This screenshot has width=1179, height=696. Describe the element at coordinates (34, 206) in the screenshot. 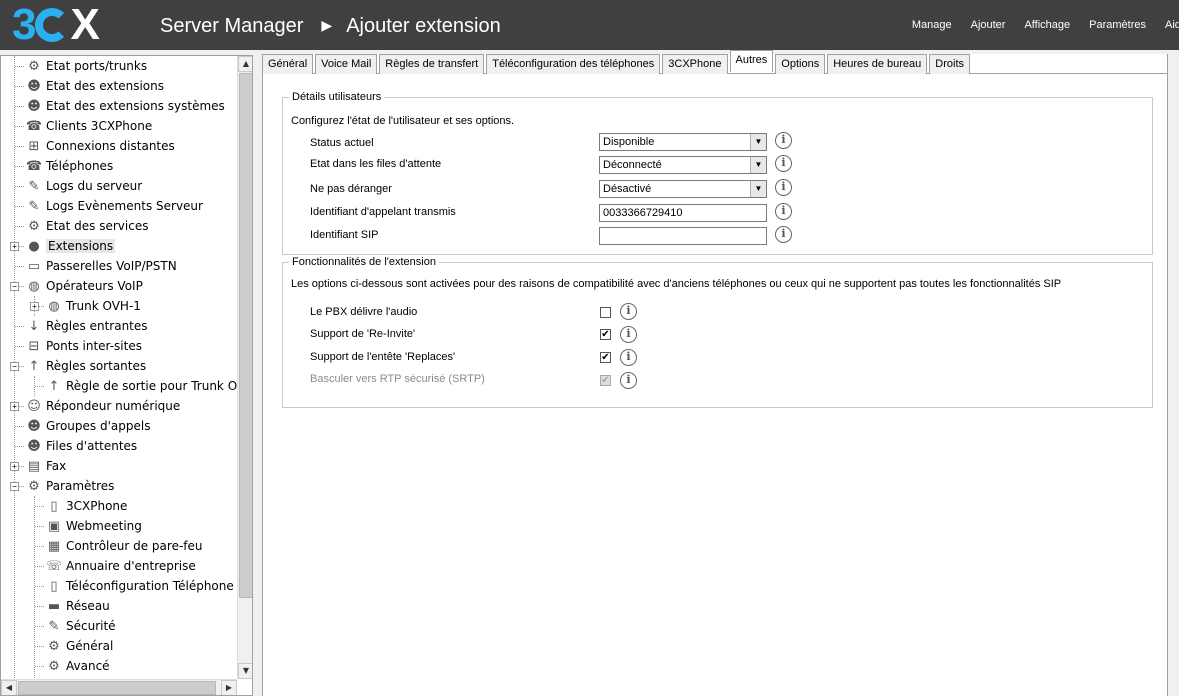

I see `event-log-icon: ✎` at that location.